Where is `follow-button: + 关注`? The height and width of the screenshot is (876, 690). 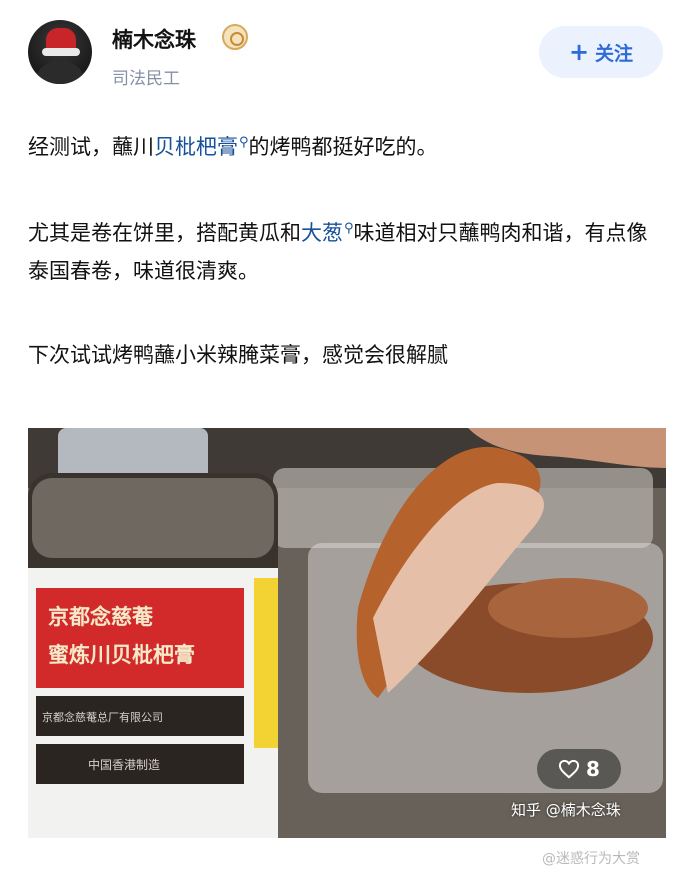
follow-button: + 关注 is located at coordinates (601, 52).